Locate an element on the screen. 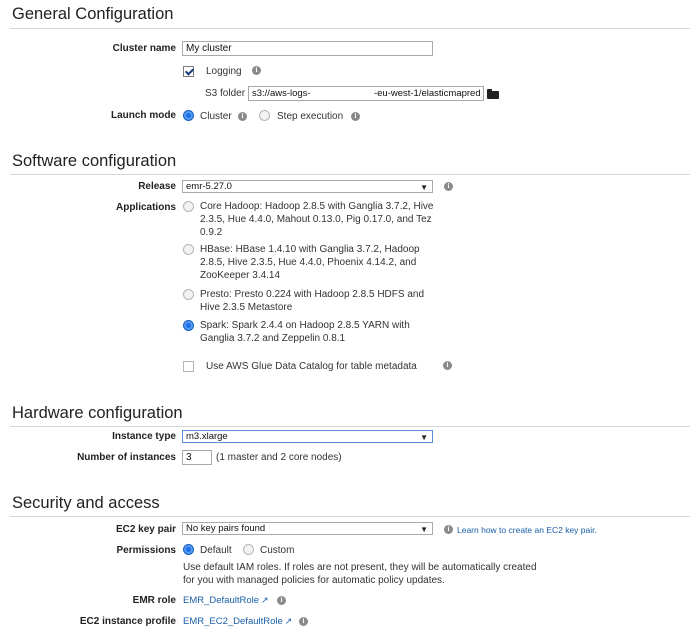 The height and width of the screenshot is (633, 700). logging-label: Logging is located at coordinates (224, 71).